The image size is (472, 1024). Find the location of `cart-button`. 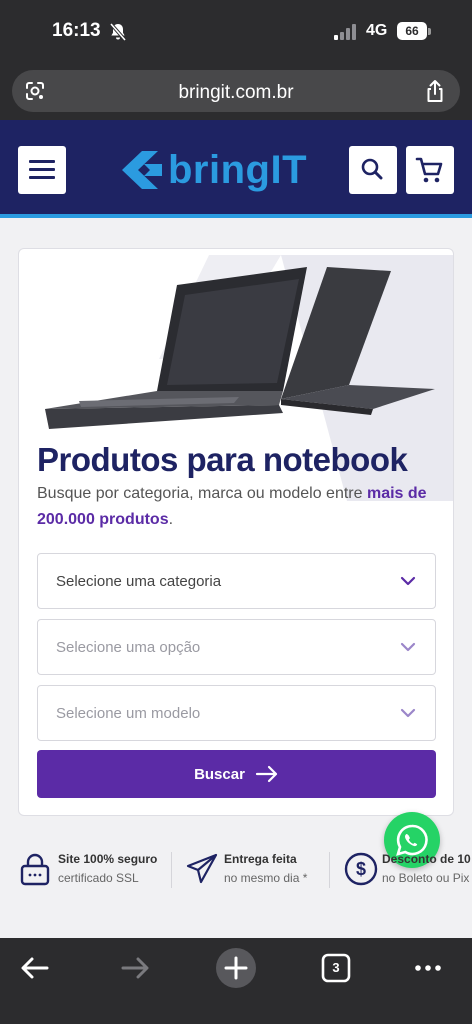

cart-button is located at coordinates (430, 170).